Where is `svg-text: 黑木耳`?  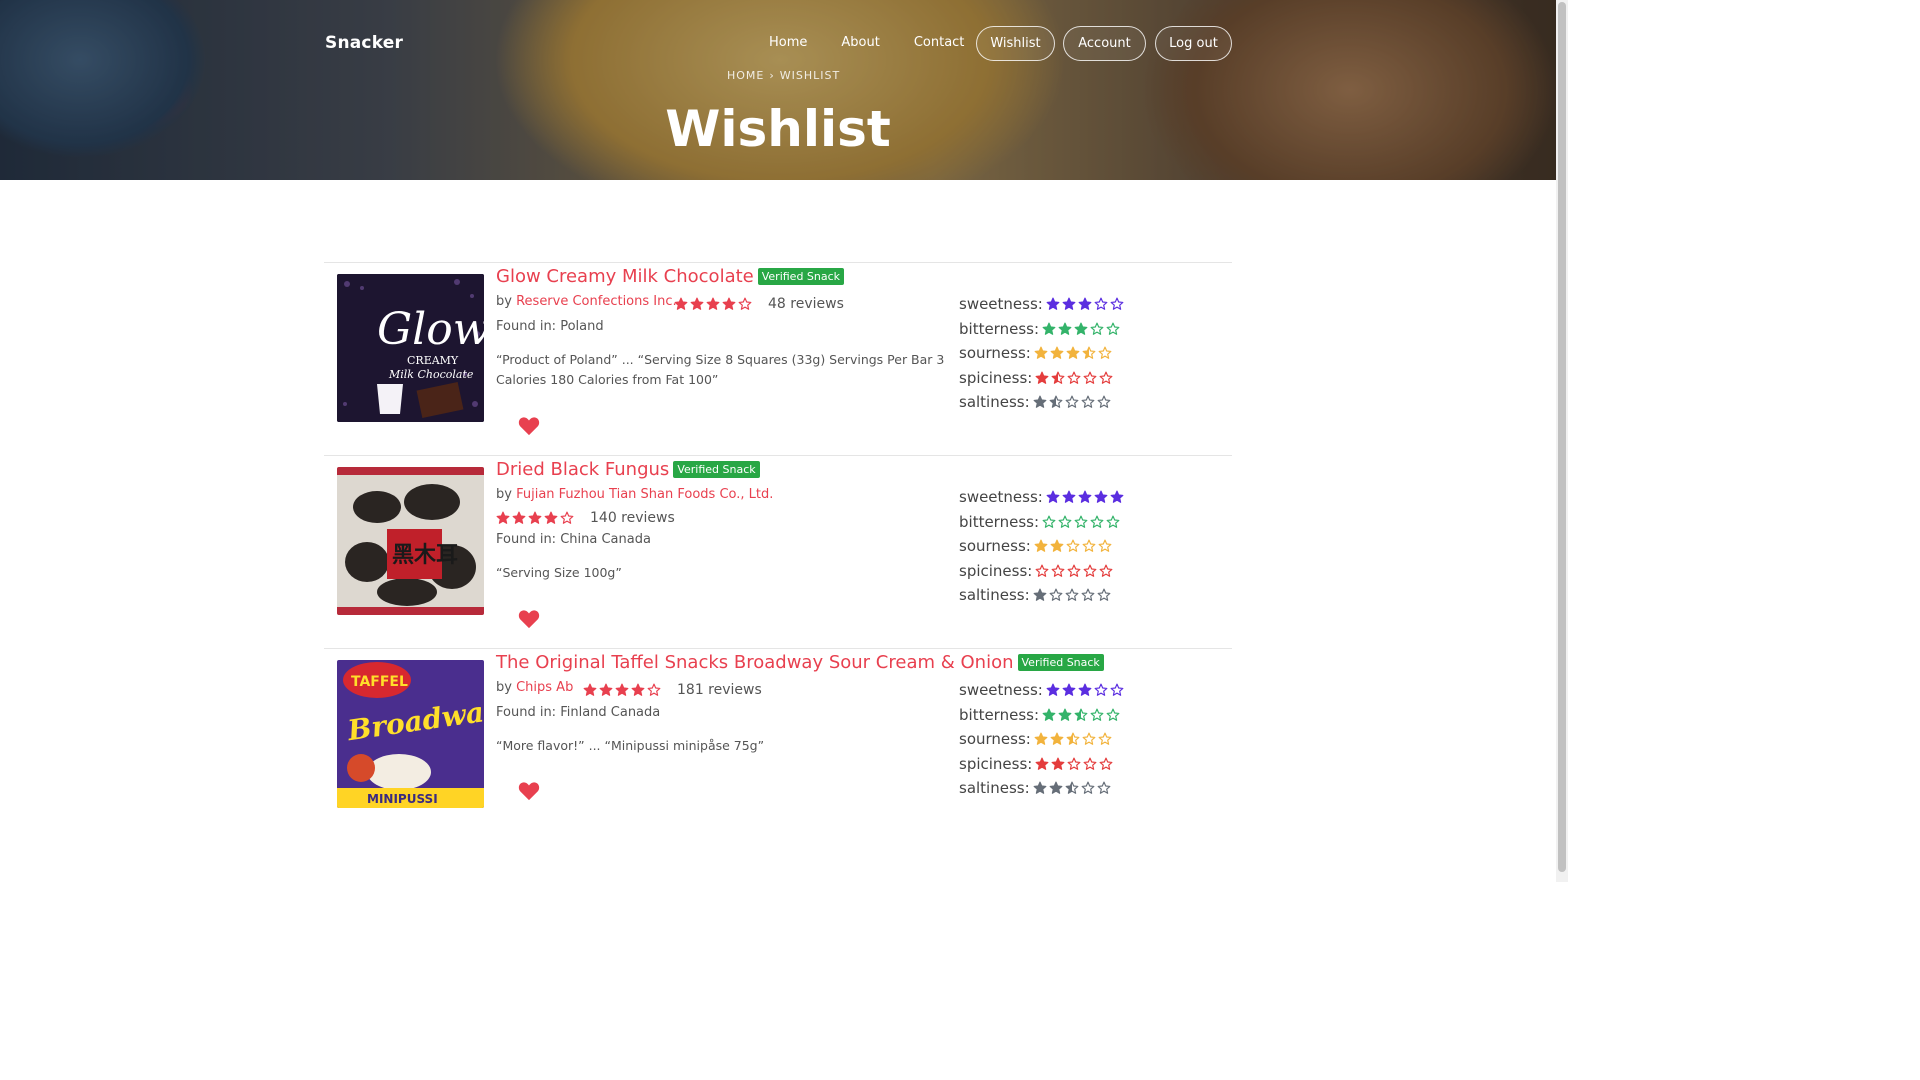
svg-text: 黑木耳 is located at coordinates (425, 555).